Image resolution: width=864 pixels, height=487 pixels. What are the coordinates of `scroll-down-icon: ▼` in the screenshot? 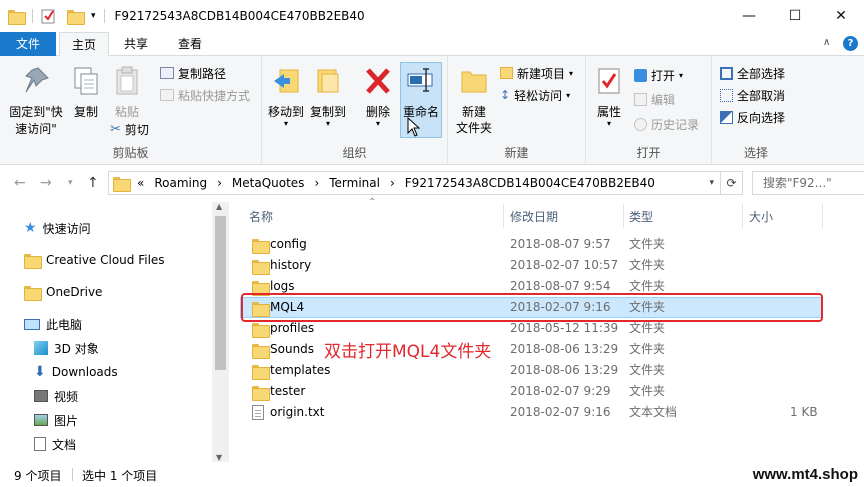 It's located at (219, 457).